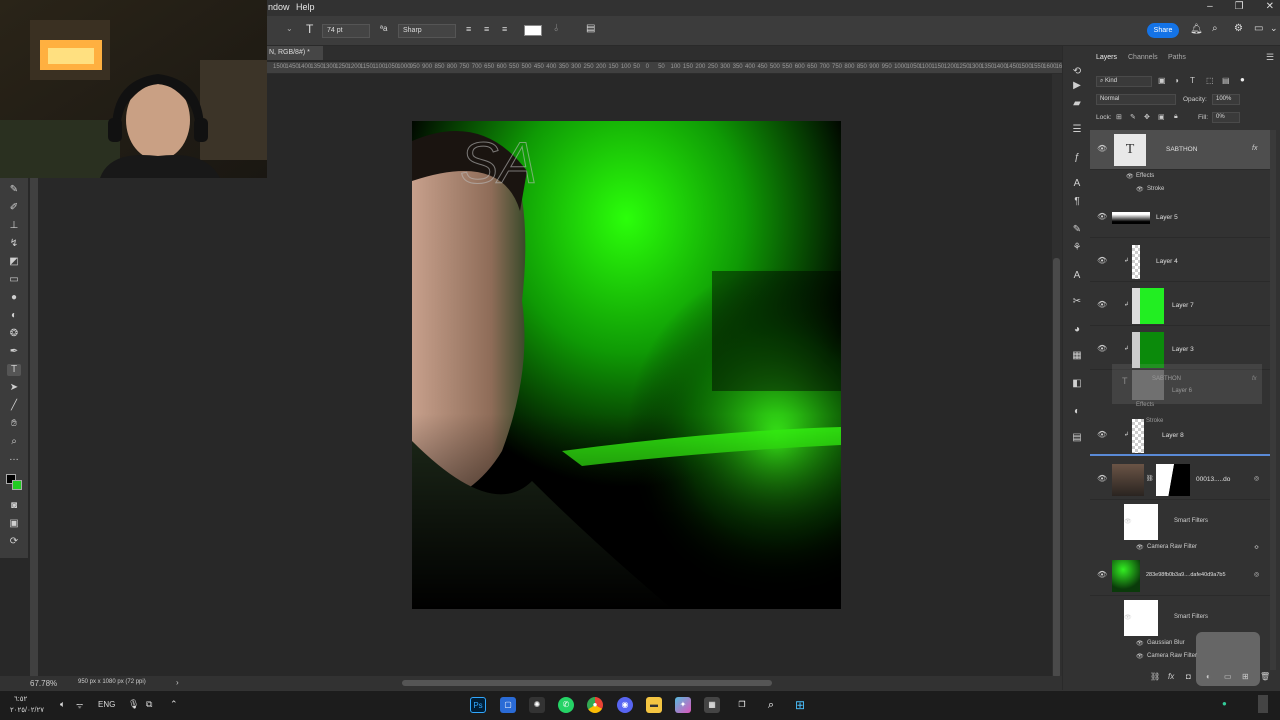 The height and width of the screenshot is (720, 1280). I want to click on folder-icon: ▬, so click(654, 705).